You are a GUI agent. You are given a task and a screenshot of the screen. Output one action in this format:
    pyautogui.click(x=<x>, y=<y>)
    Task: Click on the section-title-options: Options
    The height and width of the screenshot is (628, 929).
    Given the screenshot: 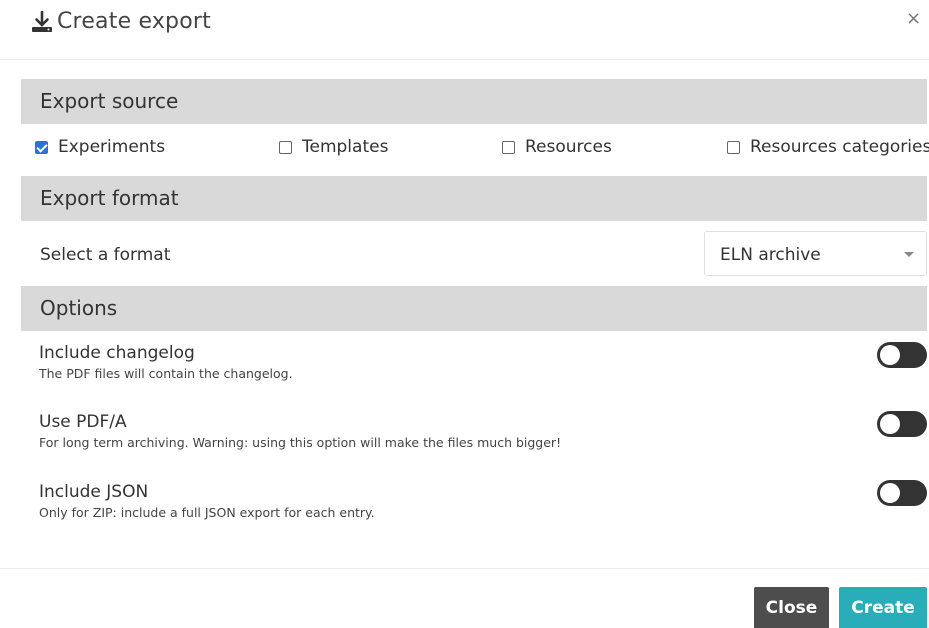 What is the action you would take?
    pyautogui.click(x=79, y=308)
    